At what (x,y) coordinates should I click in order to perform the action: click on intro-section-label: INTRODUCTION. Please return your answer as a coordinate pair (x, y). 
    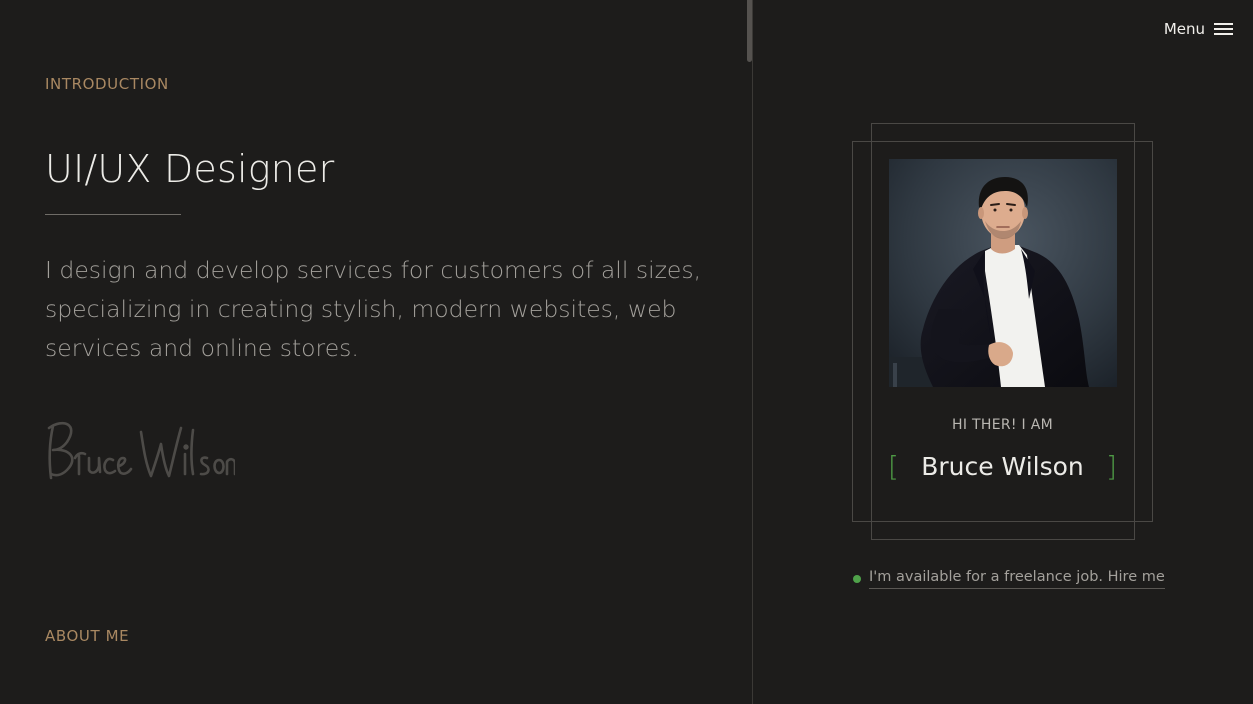
    Looking at the image, I should click on (107, 84).